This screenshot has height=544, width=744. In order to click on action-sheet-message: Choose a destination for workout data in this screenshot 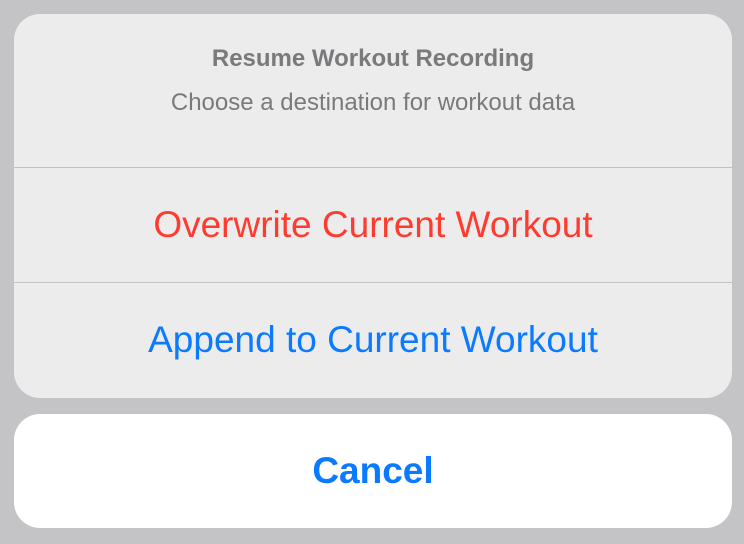, I will do `click(373, 102)`.